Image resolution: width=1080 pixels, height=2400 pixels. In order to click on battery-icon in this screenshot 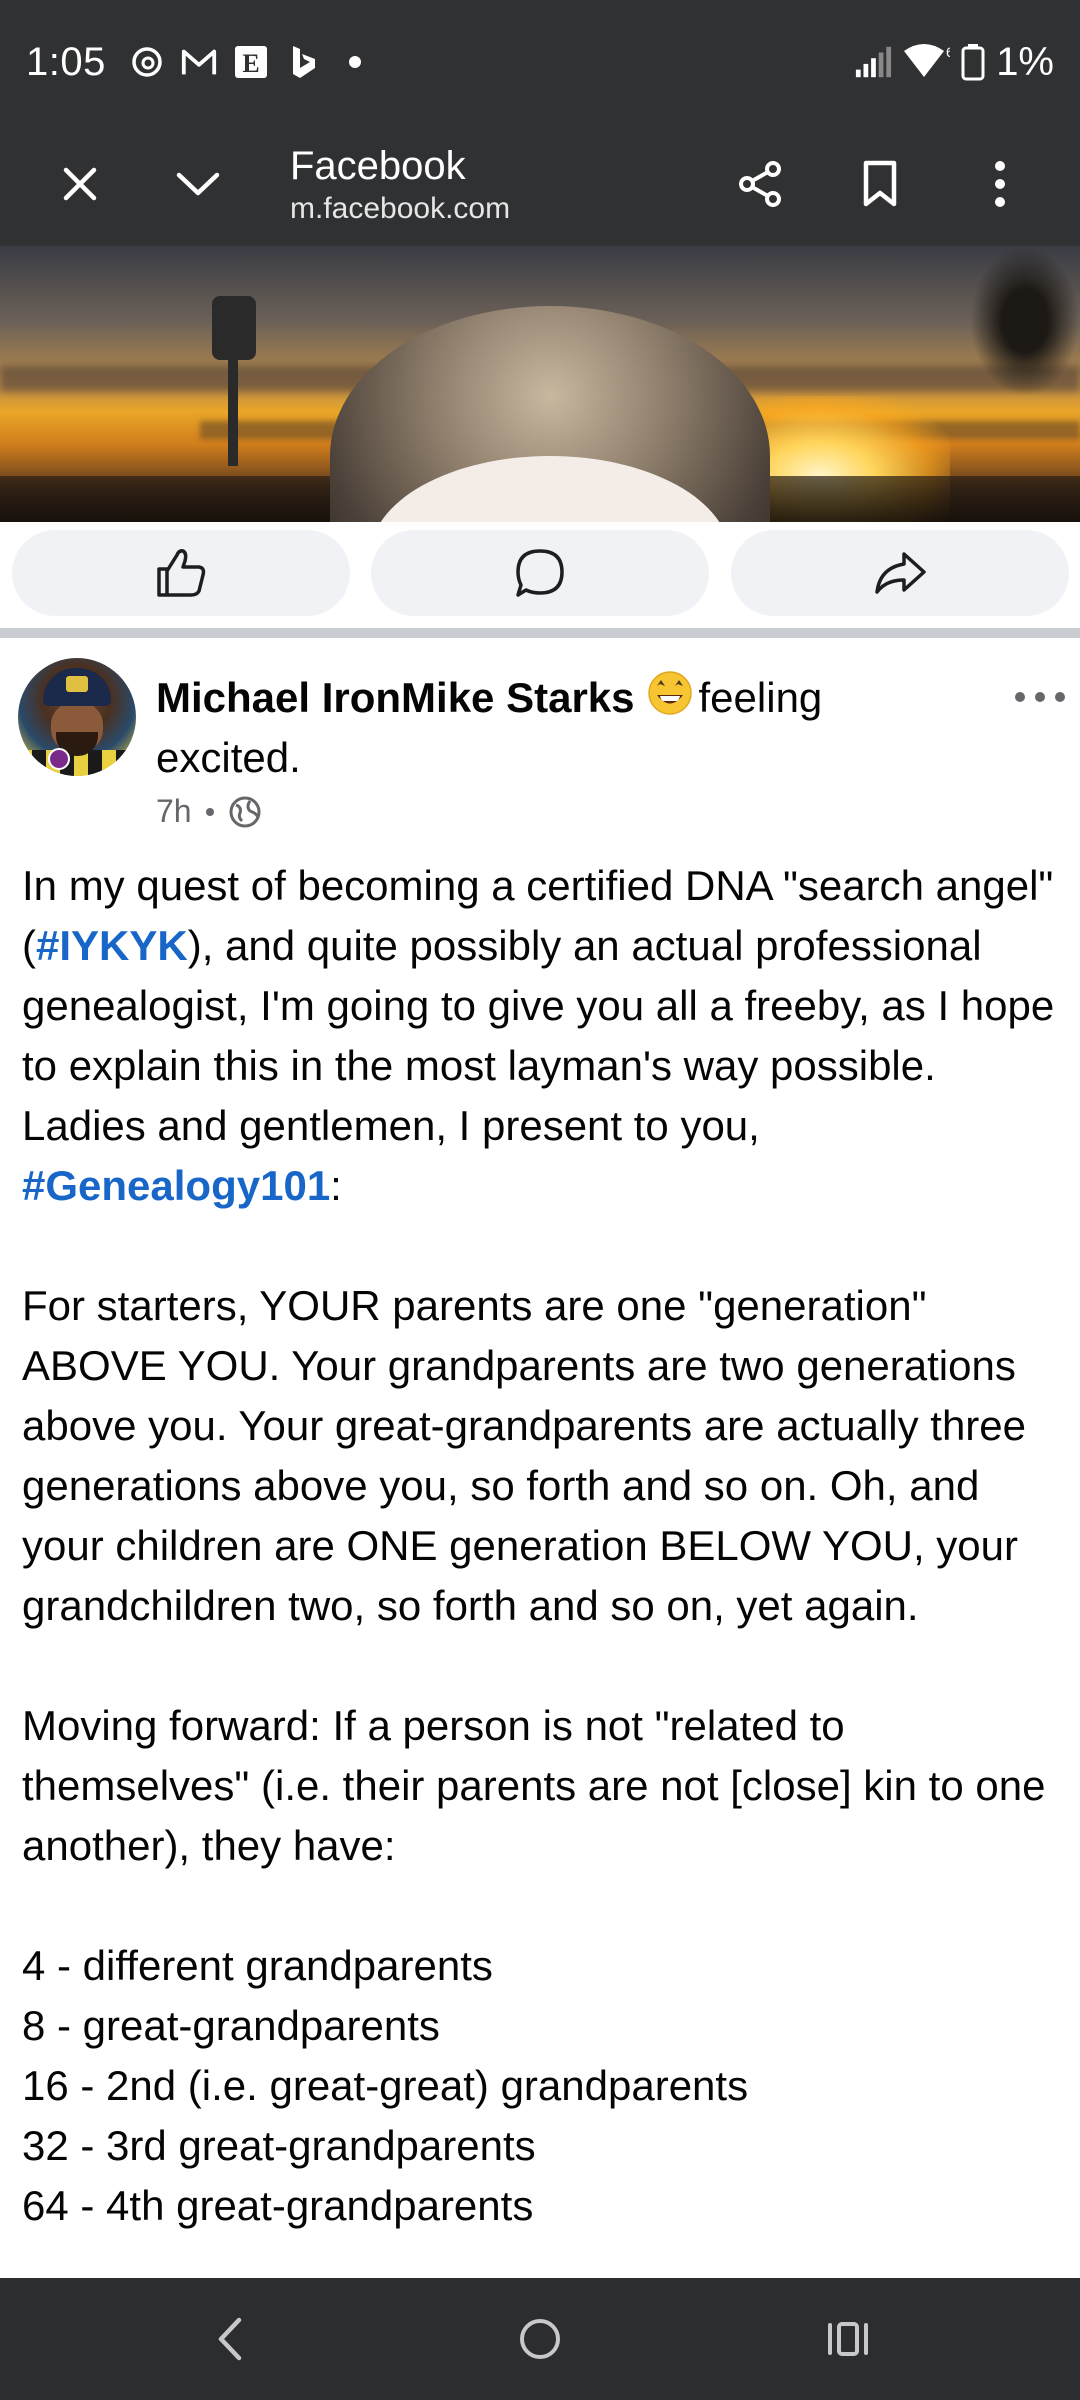, I will do `click(973, 62)`.